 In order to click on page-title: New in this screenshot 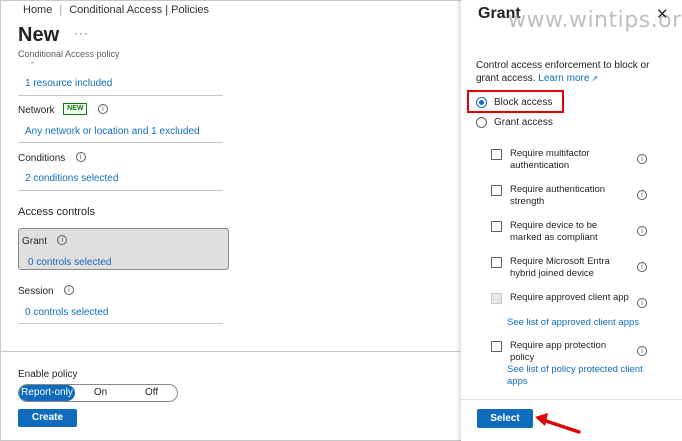, I will do `click(39, 35)`.